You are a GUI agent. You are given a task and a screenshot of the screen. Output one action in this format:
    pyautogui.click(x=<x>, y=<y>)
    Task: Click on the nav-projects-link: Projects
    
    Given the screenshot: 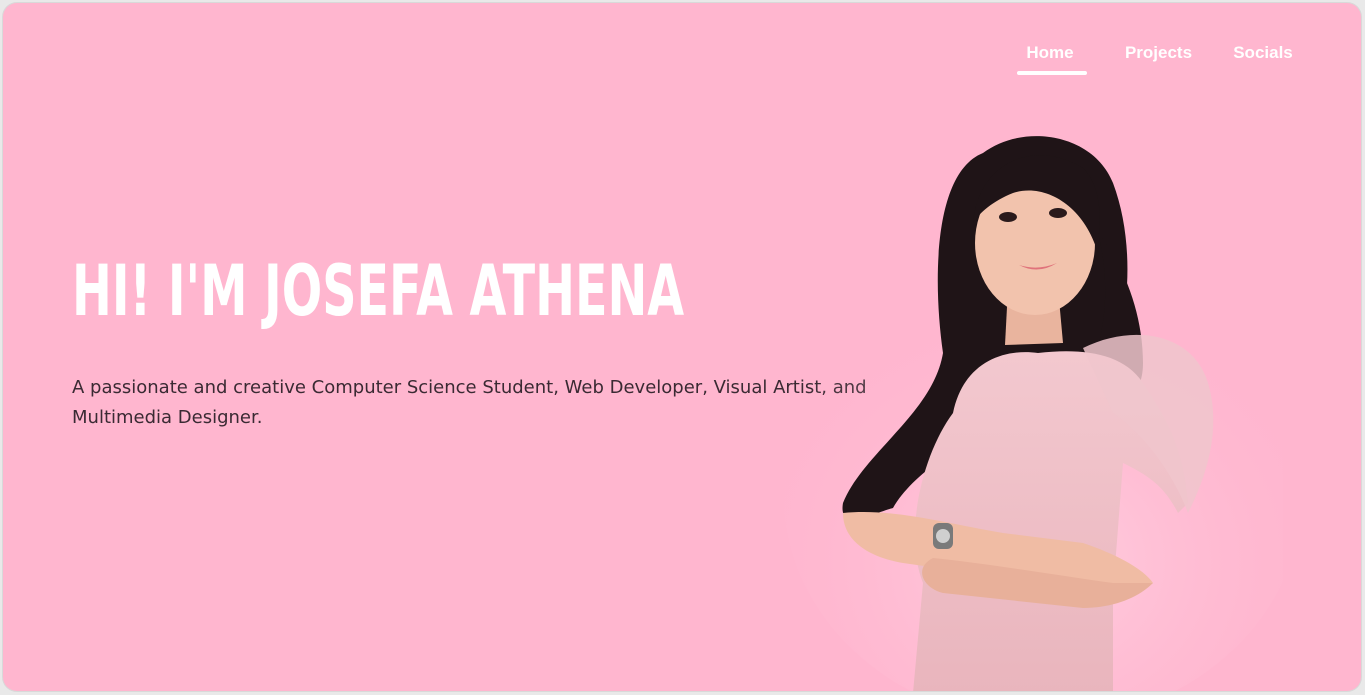 What is the action you would take?
    pyautogui.click(x=1158, y=53)
    